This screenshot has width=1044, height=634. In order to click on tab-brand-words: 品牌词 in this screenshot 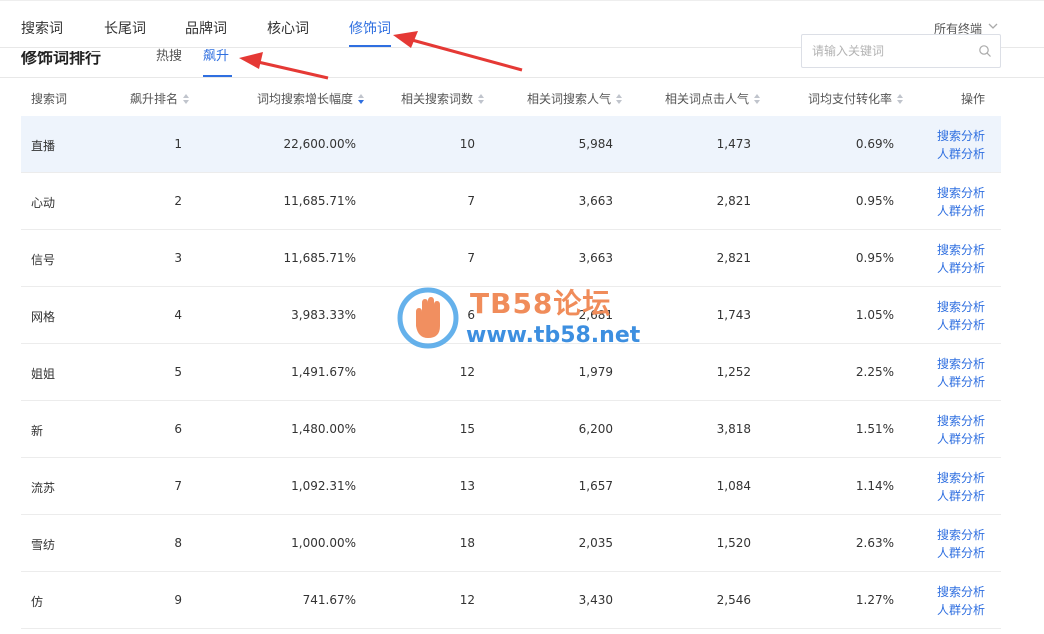, I will do `click(206, 28)`.